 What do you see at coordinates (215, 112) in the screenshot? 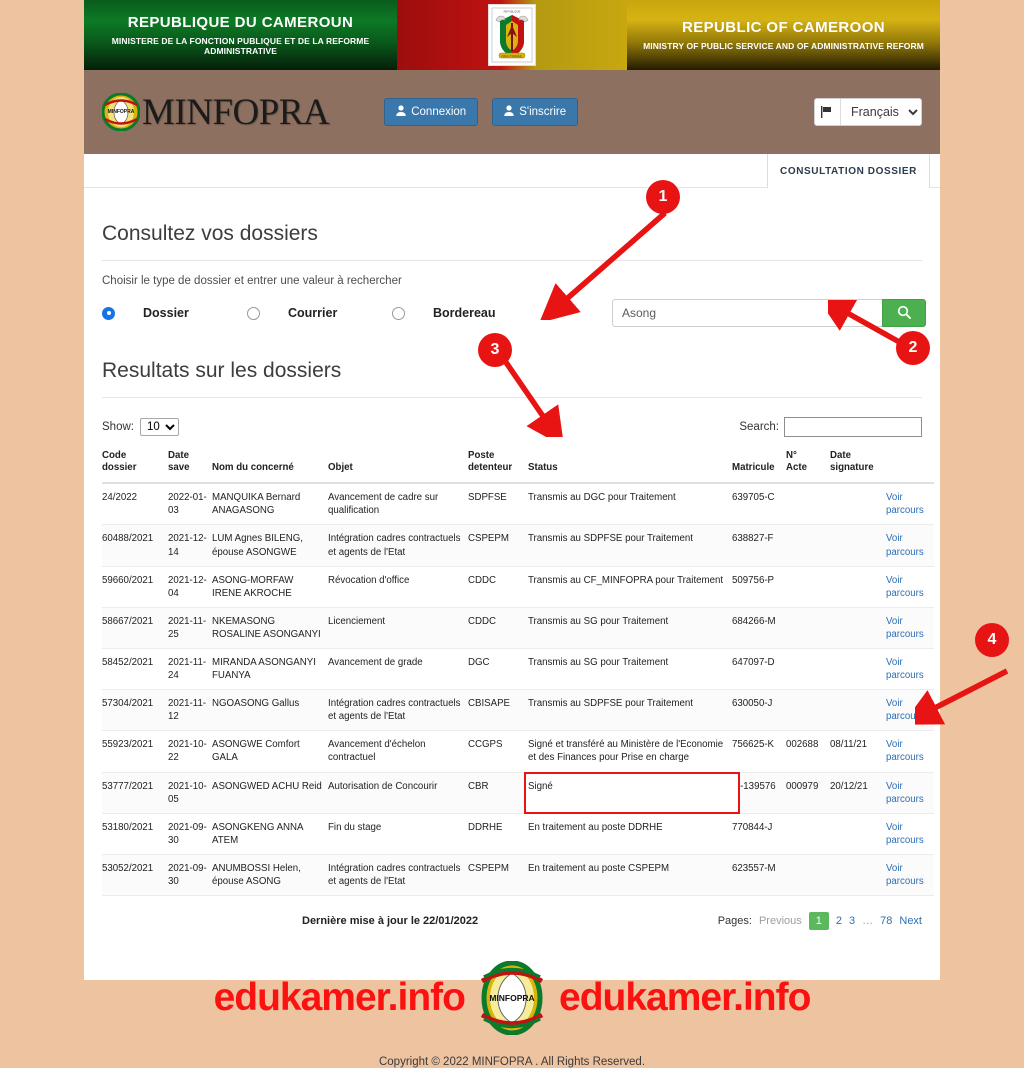
I see `brand: MINFOPRA MINFOPRA` at bounding box center [215, 112].